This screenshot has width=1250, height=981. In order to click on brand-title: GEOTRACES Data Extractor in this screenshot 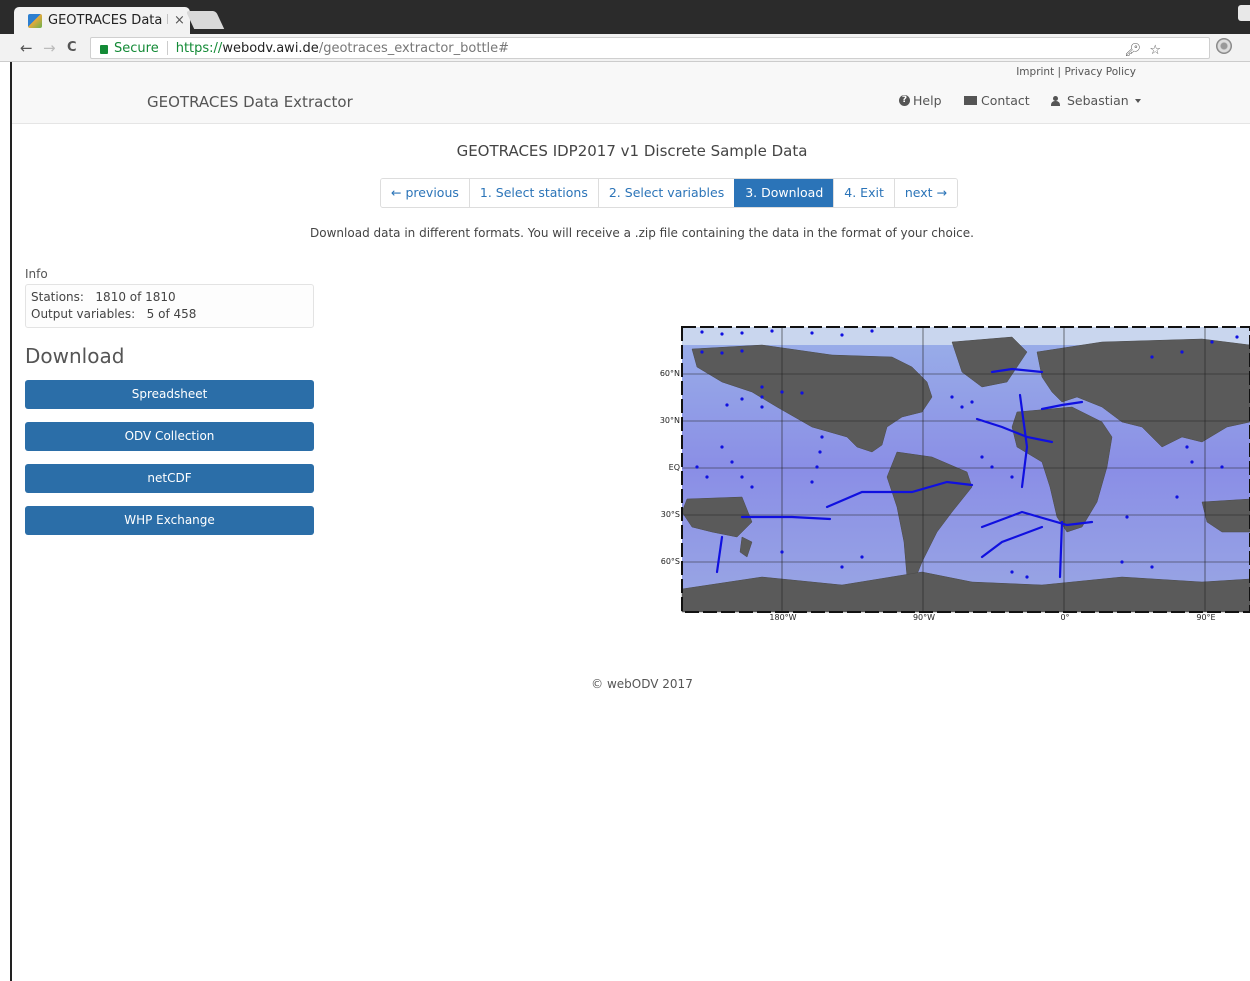, I will do `click(250, 102)`.